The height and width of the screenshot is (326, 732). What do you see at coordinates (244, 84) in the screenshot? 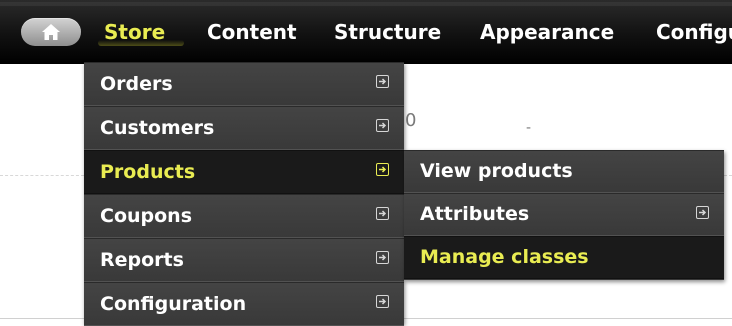
I see `menu-item-orders: Orders` at bounding box center [244, 84].